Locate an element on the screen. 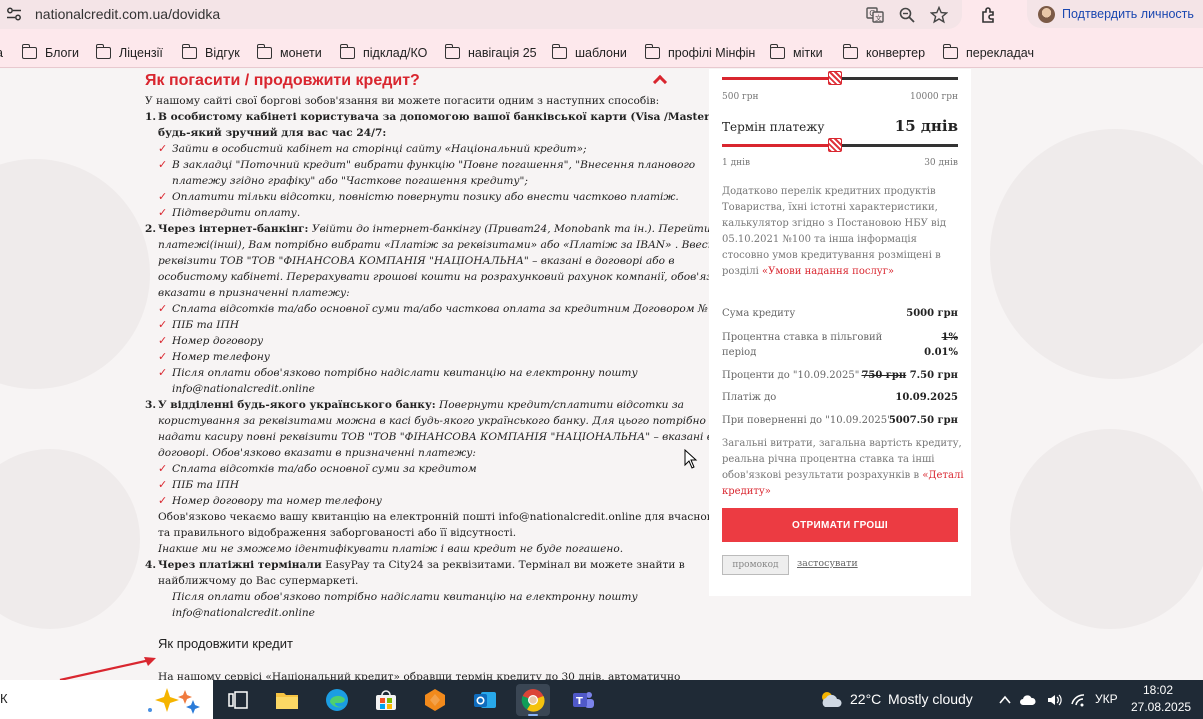 The image size is (1203, 719). info-text: калькулятор згідно з Постановою НБУ від is located at coordinates (834, 223).